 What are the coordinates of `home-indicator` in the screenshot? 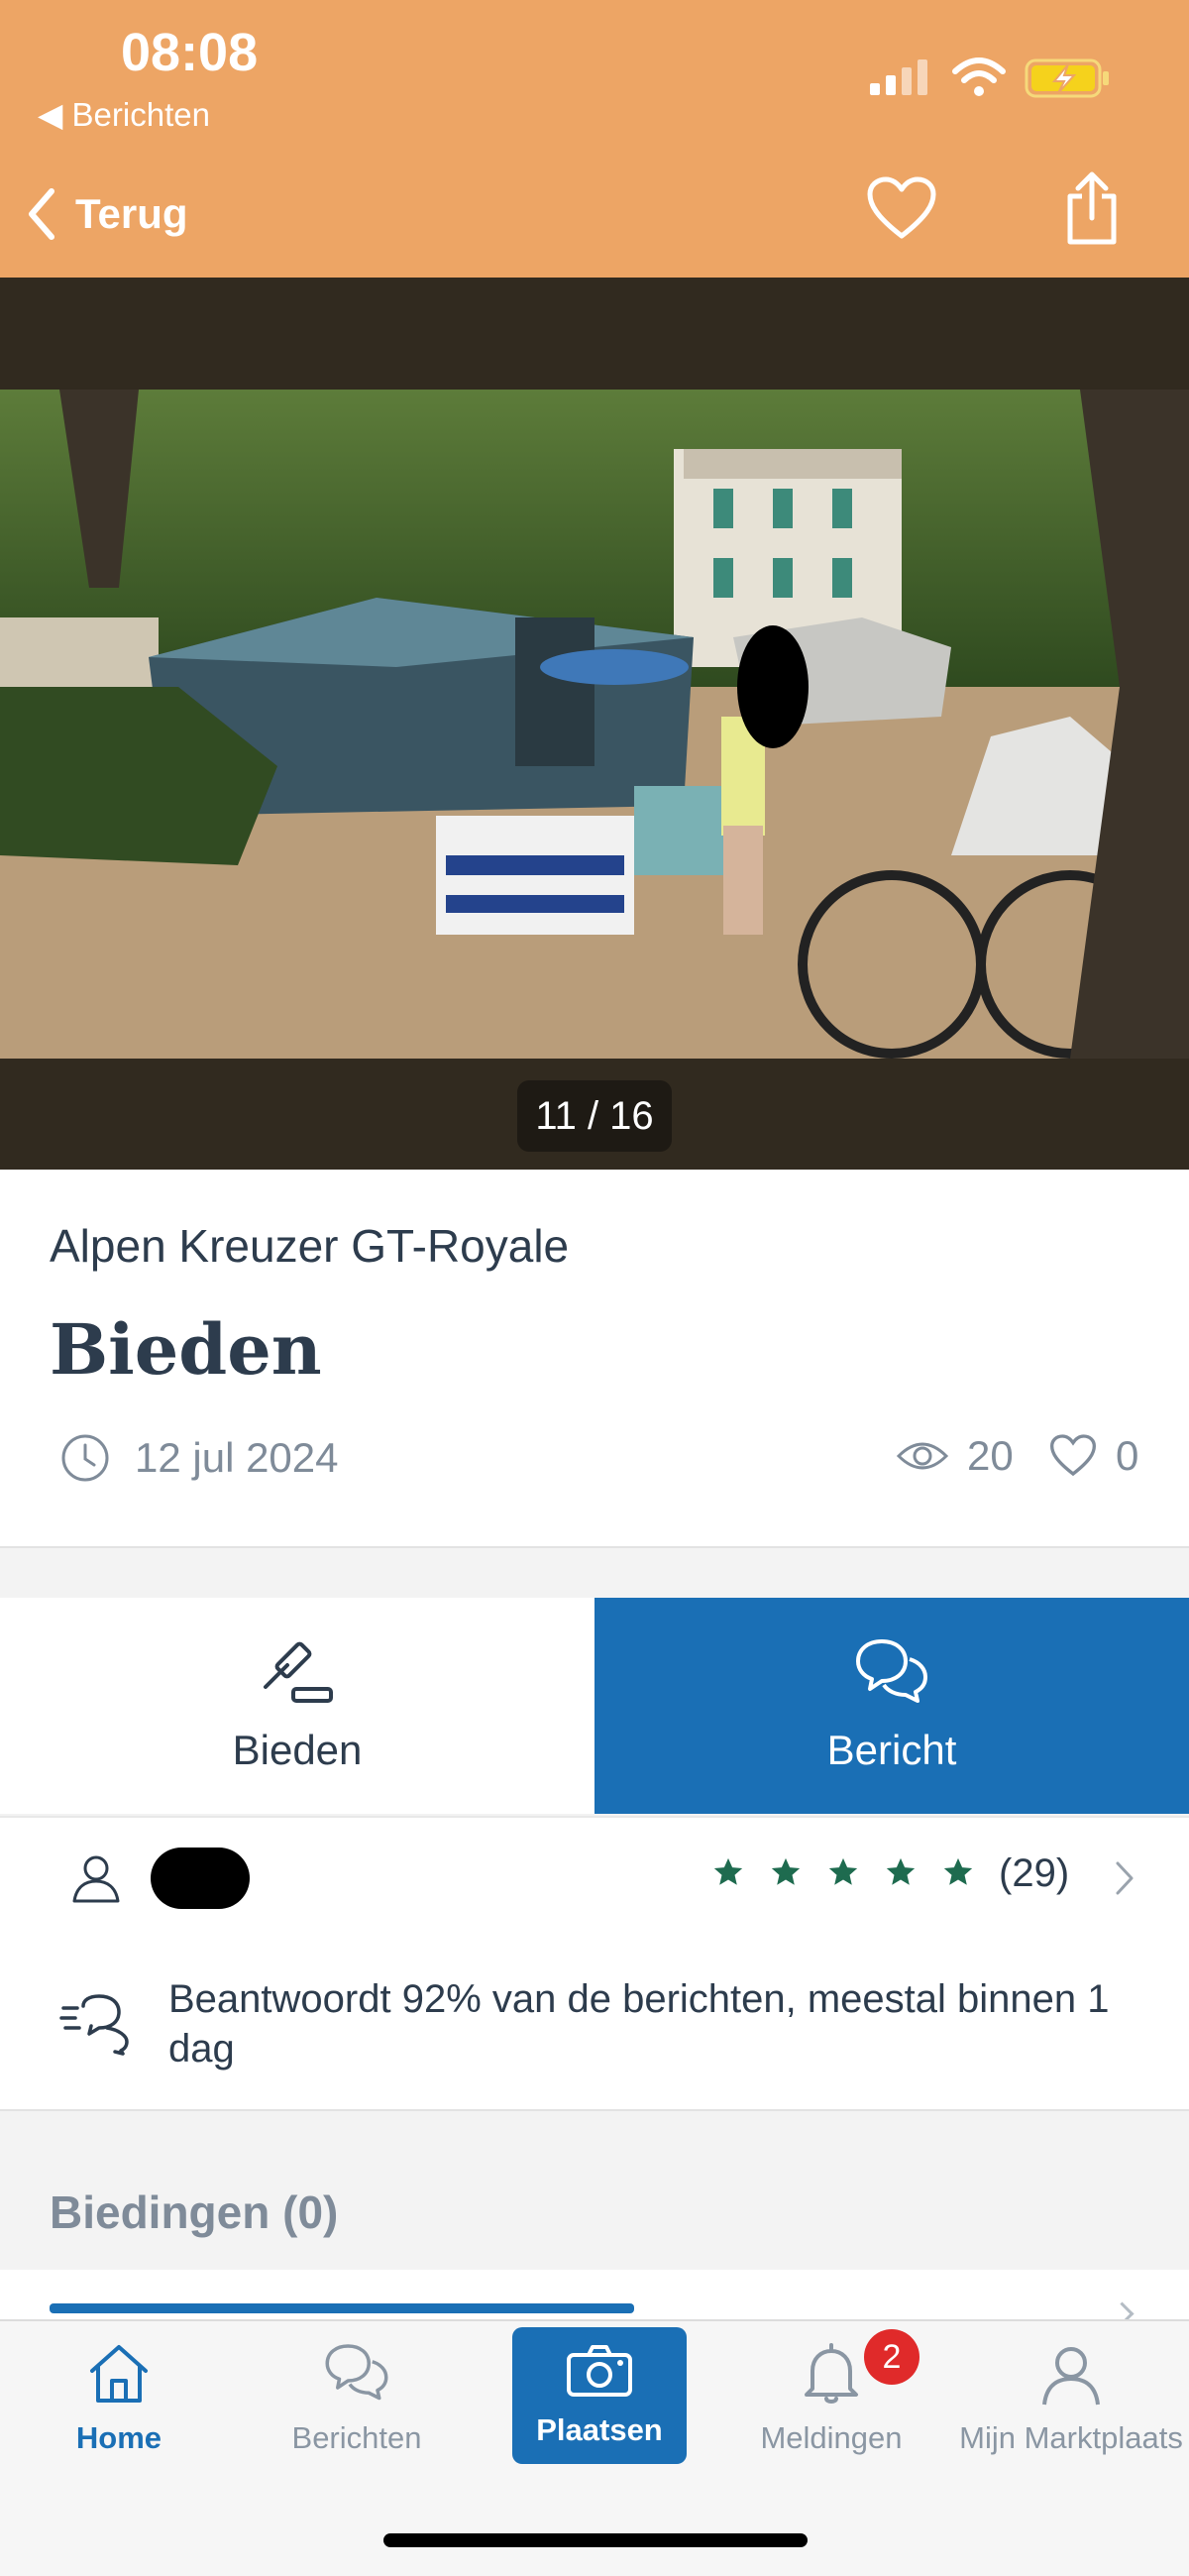 It's located at (595, 2540).